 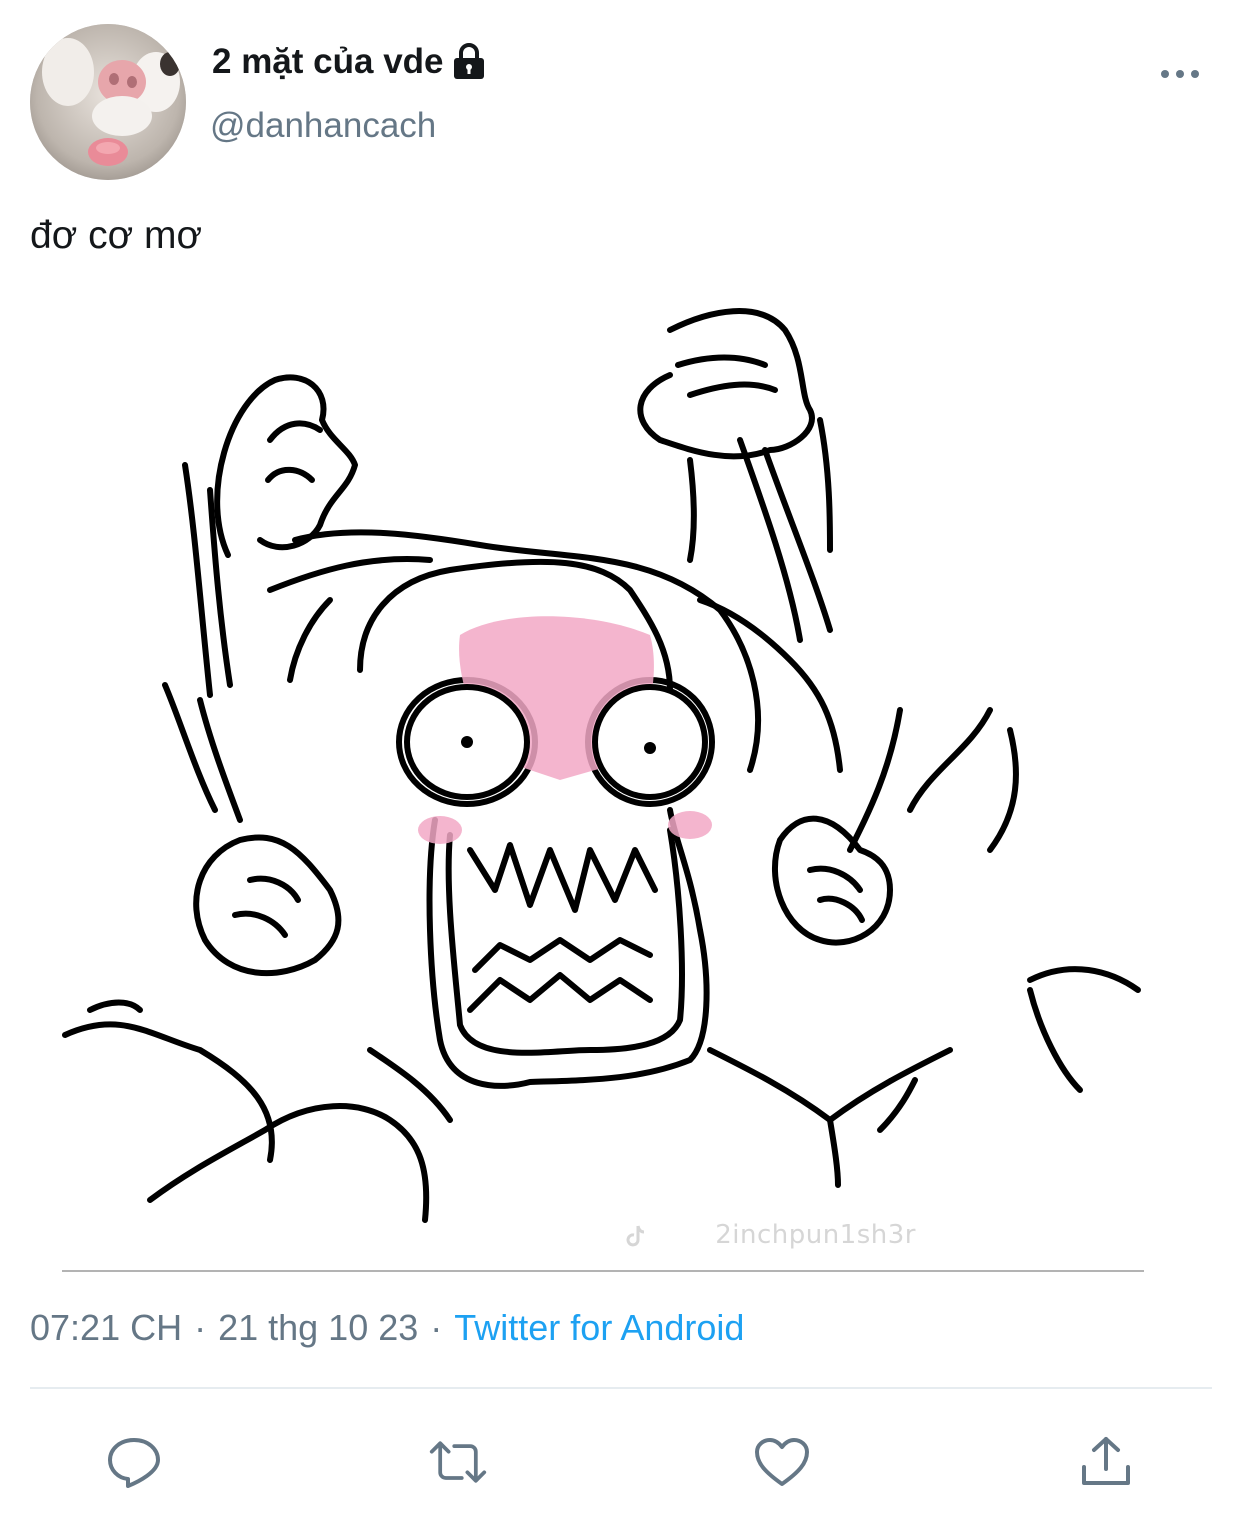 I want to click on retweet-icon, so click(x=458, y=1462).